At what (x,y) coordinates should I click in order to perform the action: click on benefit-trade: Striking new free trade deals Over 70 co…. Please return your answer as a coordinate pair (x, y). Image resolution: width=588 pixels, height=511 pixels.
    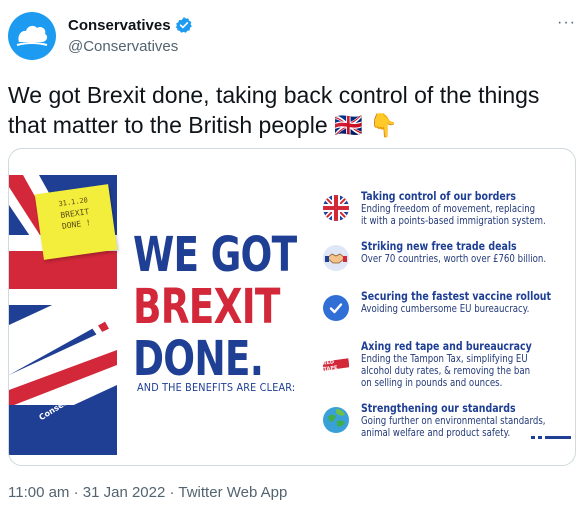
    Looking at the image, I should click on (448, 262).